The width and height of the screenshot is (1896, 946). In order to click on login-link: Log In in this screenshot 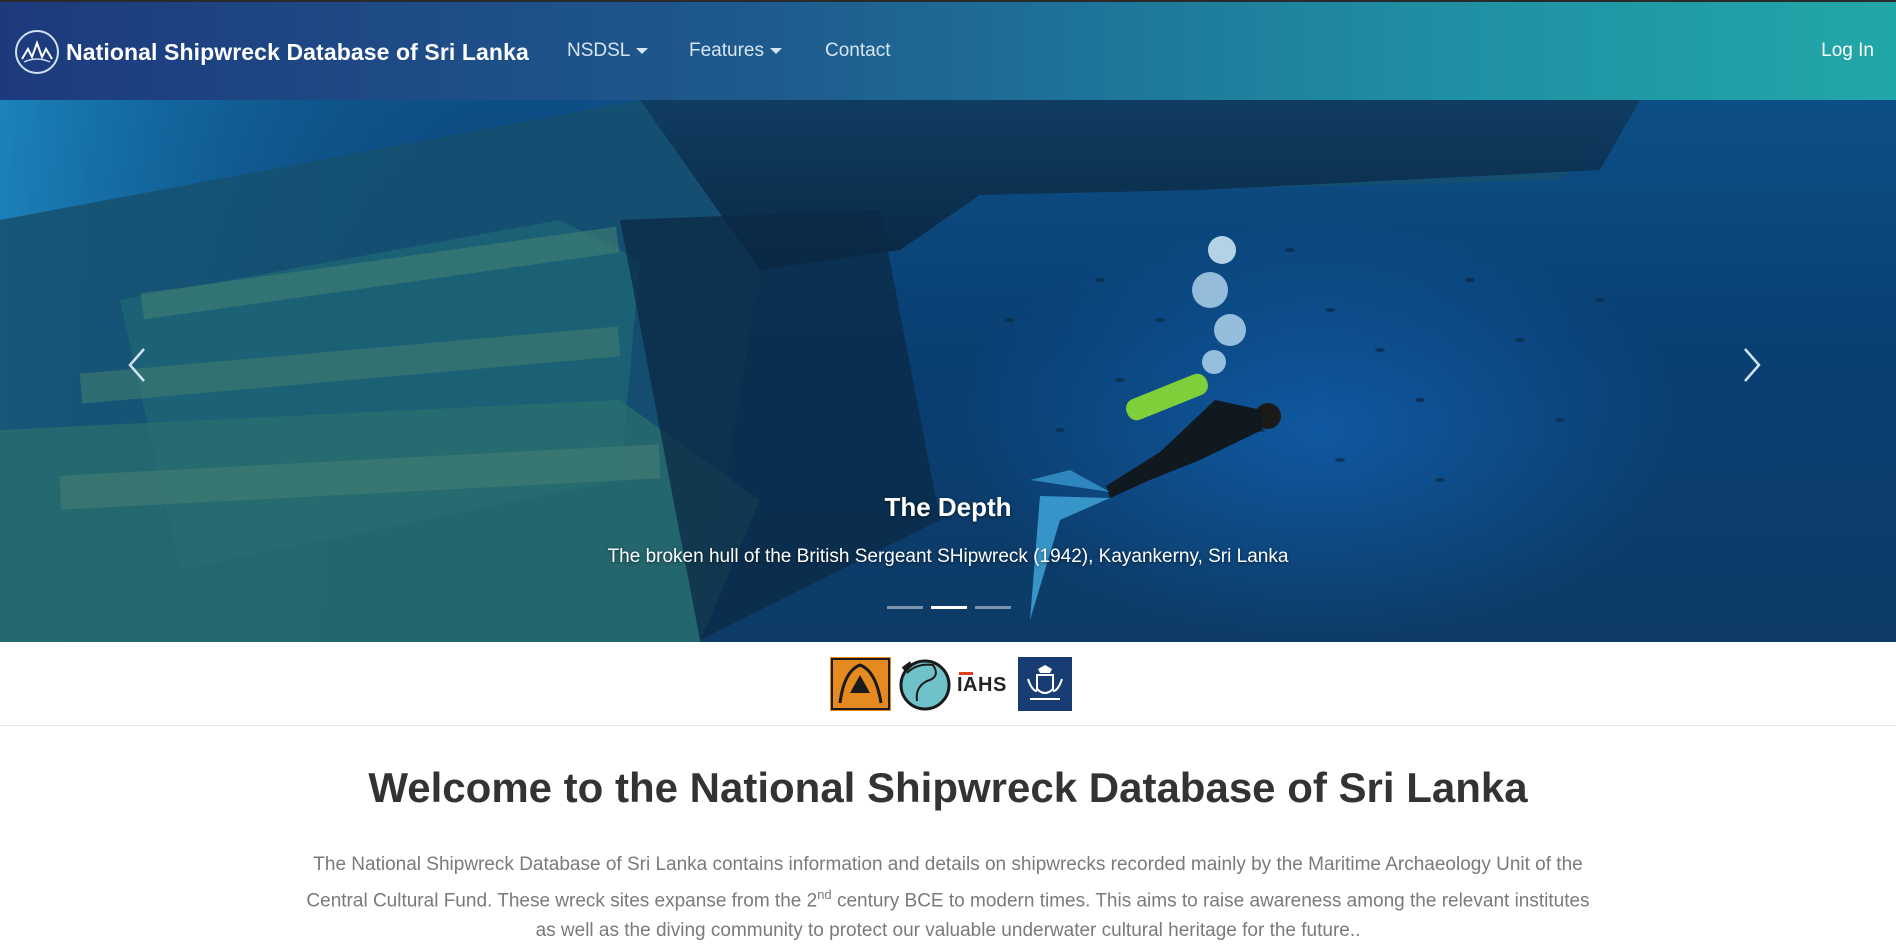, I will do `click(1847, 51)`.